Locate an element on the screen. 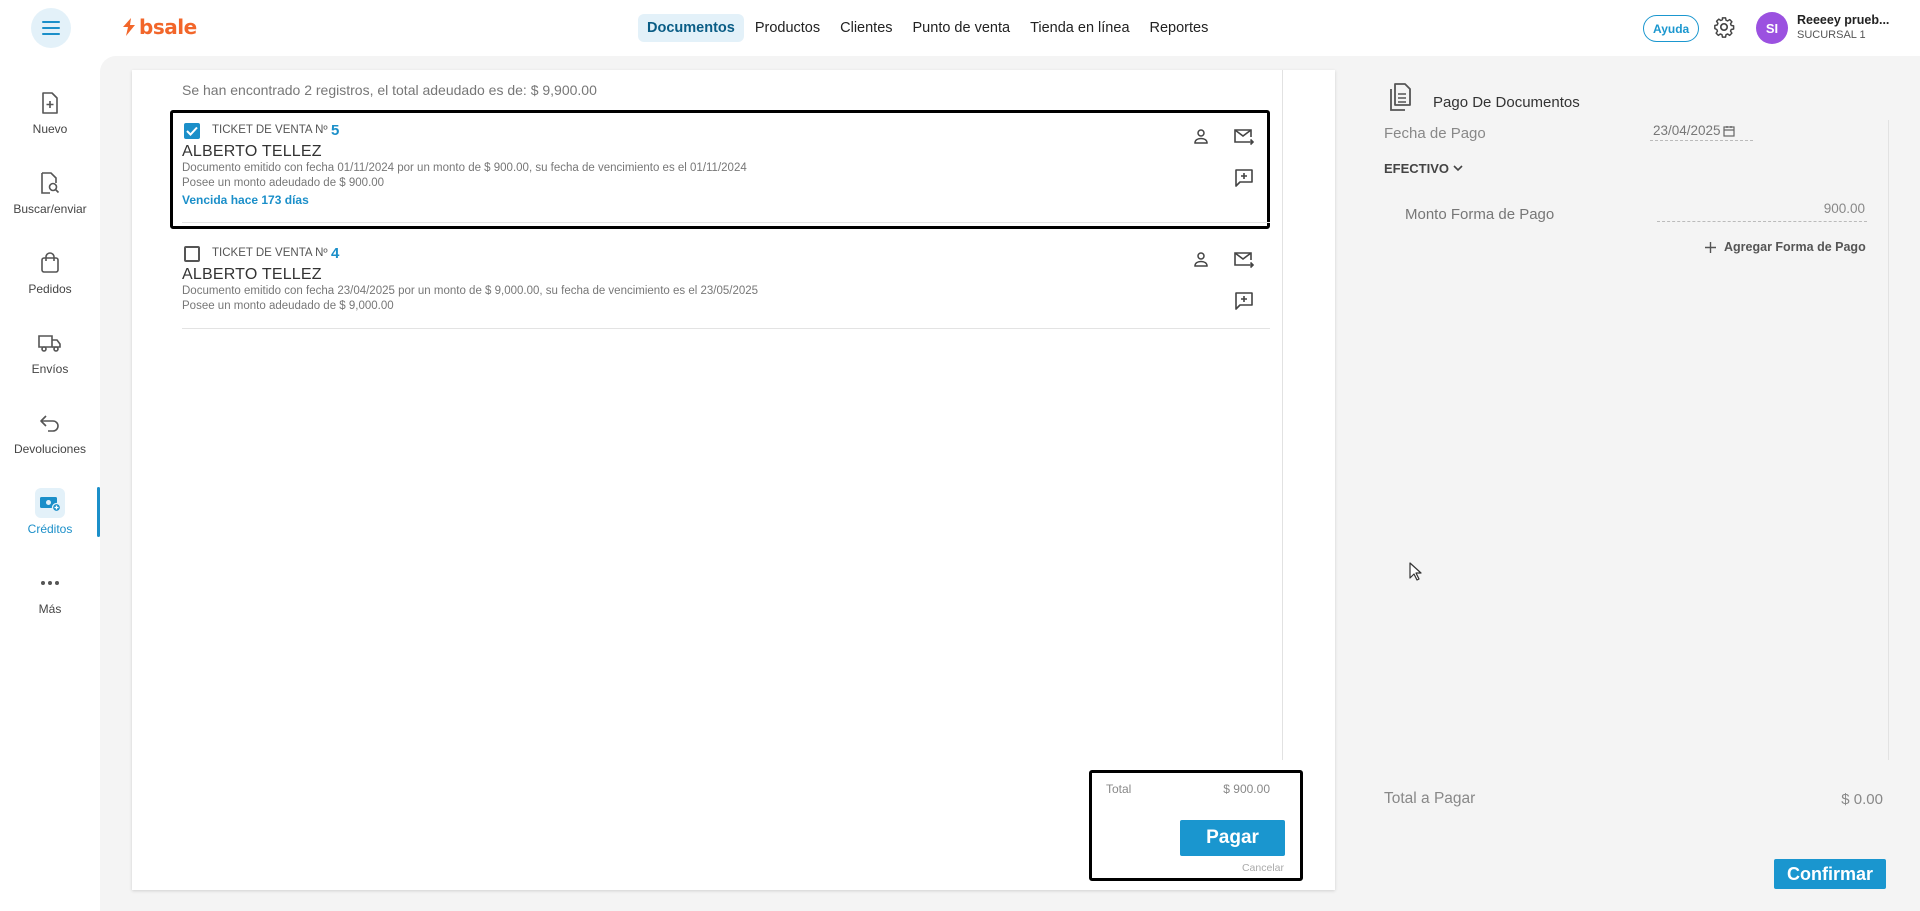  credit-cash-icon is located at coordinates (50, 503).